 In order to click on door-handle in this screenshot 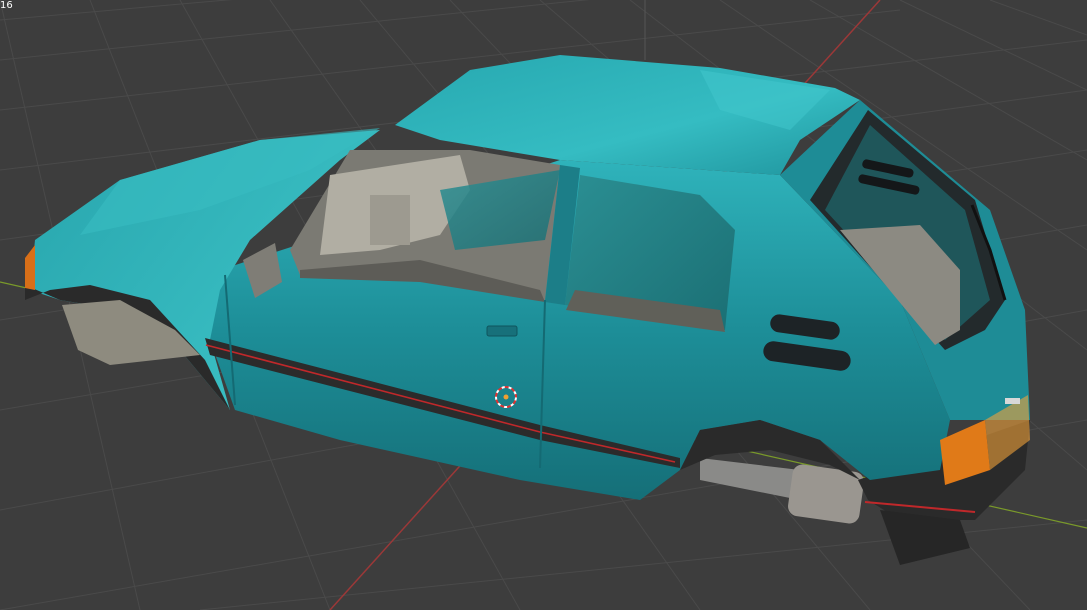, I will do `click(502, 331)`.